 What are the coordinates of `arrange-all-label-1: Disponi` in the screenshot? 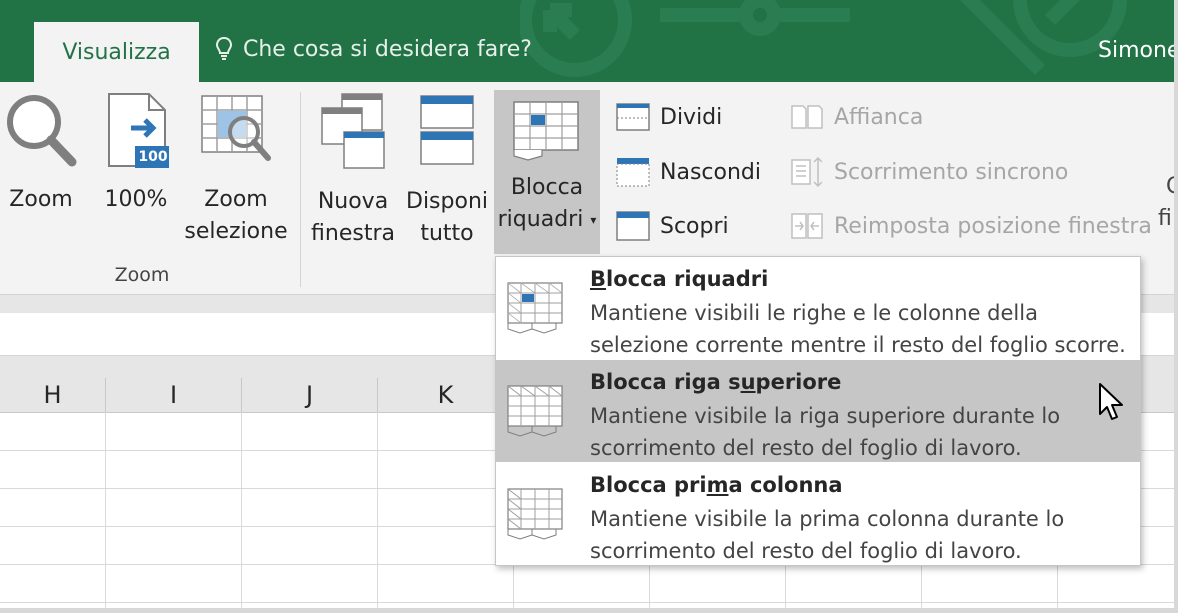 It's located at (447, 201).